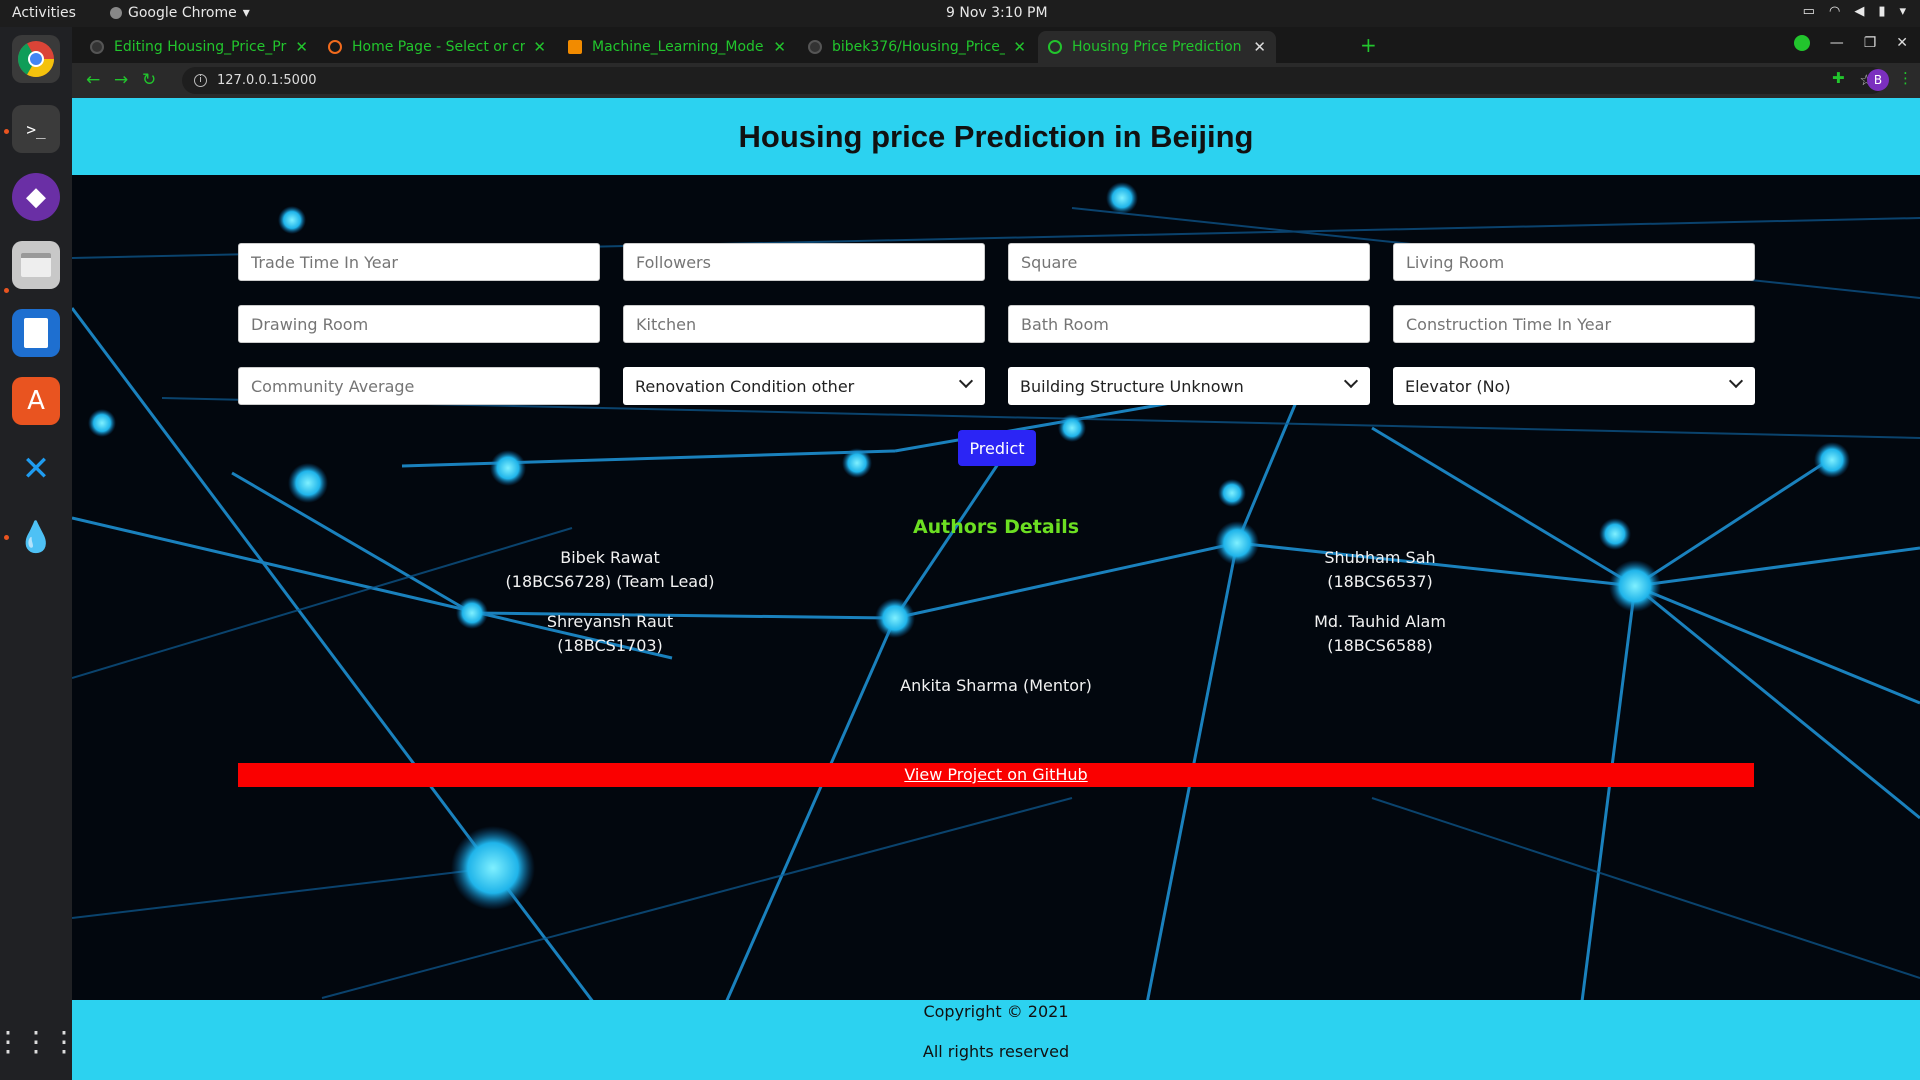 The width and height of the screenshot is (1920, 1080). What do you see at coordinates (1902, 11) in the screenshot?
I see `power-menu-icon: ▾` at bounding box center [1902, 11].